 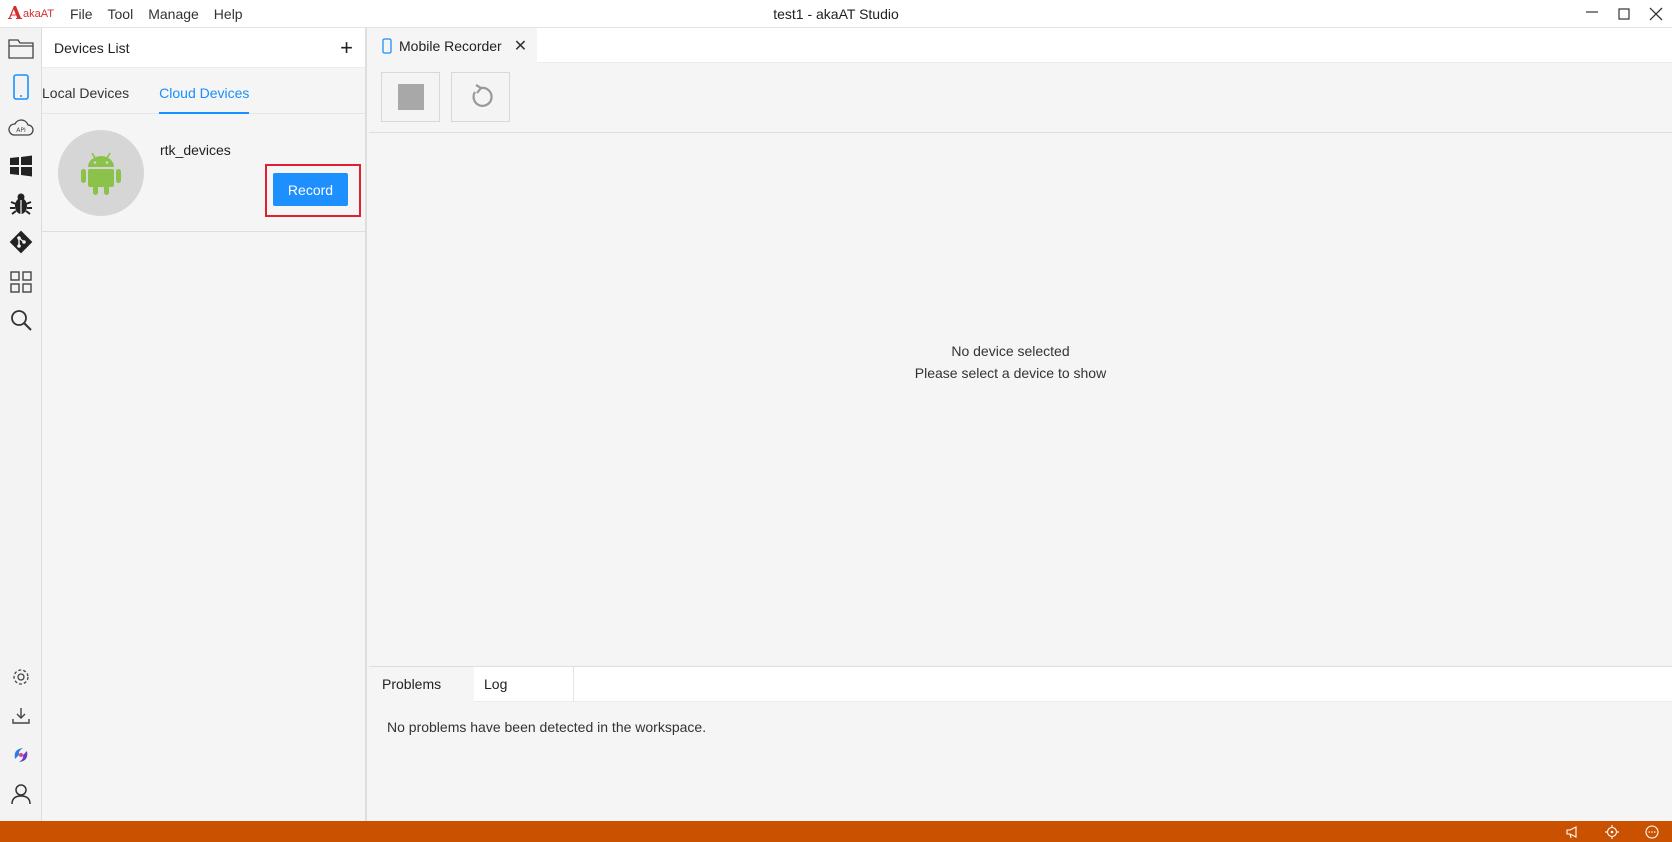 I want to click on tab-problems: Problems, so click(x=421, y=684).